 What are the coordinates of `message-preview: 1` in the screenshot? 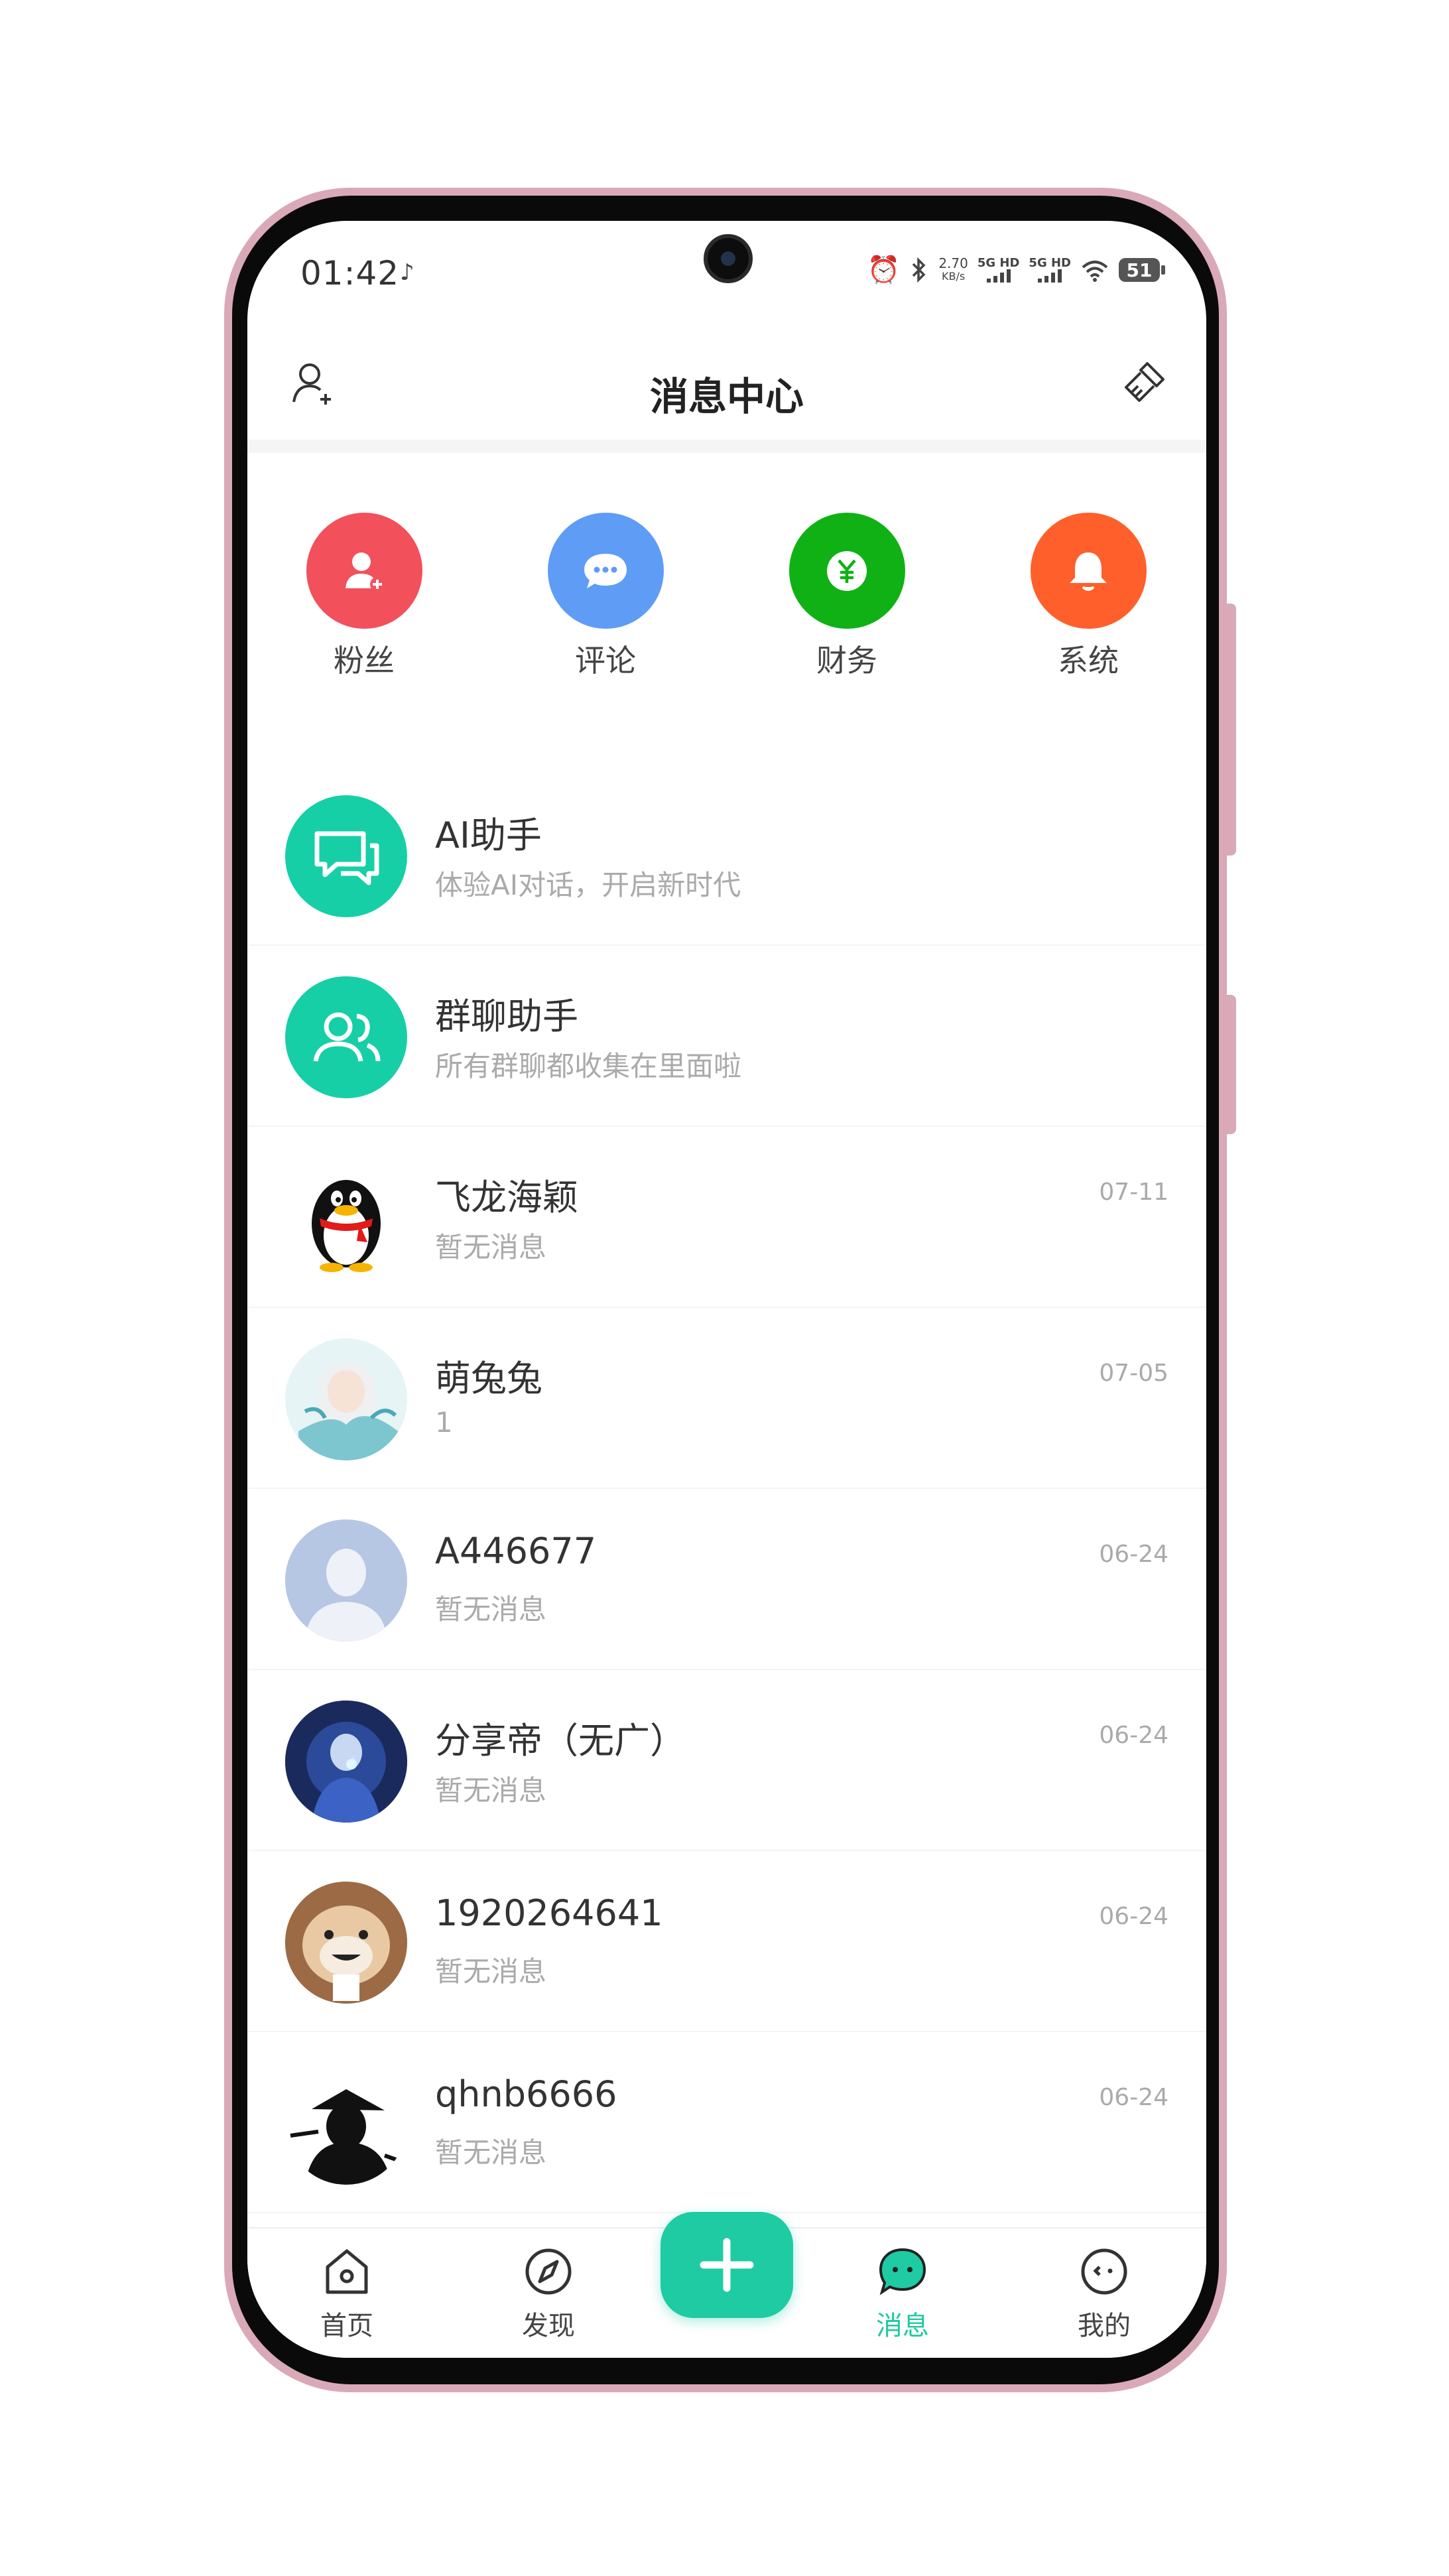 It's located at (444, 1423).